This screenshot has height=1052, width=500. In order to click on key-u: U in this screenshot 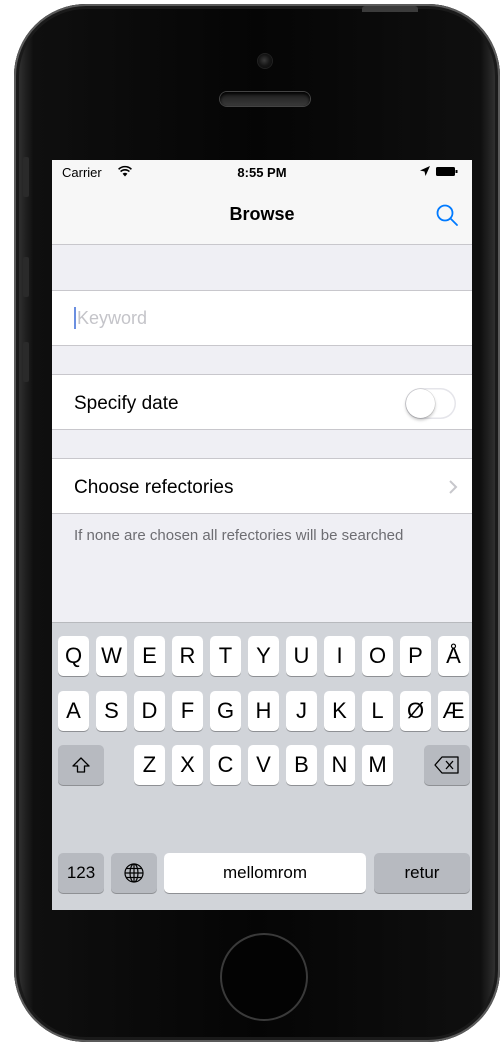, I will do `click(301, 656)`.